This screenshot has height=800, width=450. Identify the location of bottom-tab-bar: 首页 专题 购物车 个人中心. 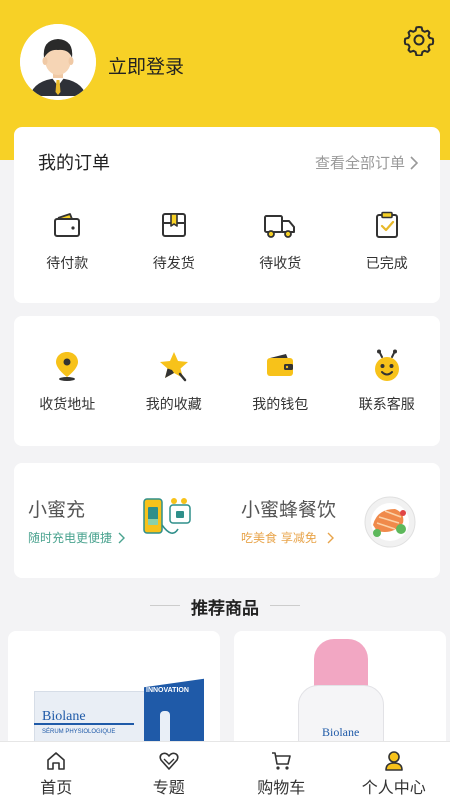
(225, 770).